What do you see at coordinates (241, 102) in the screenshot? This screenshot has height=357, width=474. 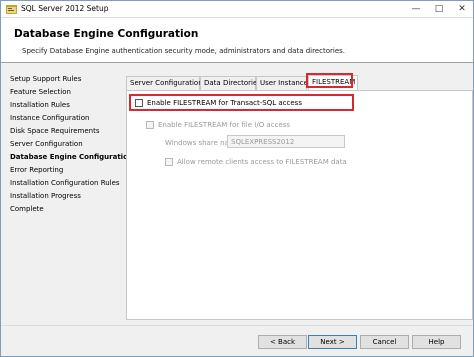 I see `enable-filestream-tsql-highlight` at bounding box center [241, 102].